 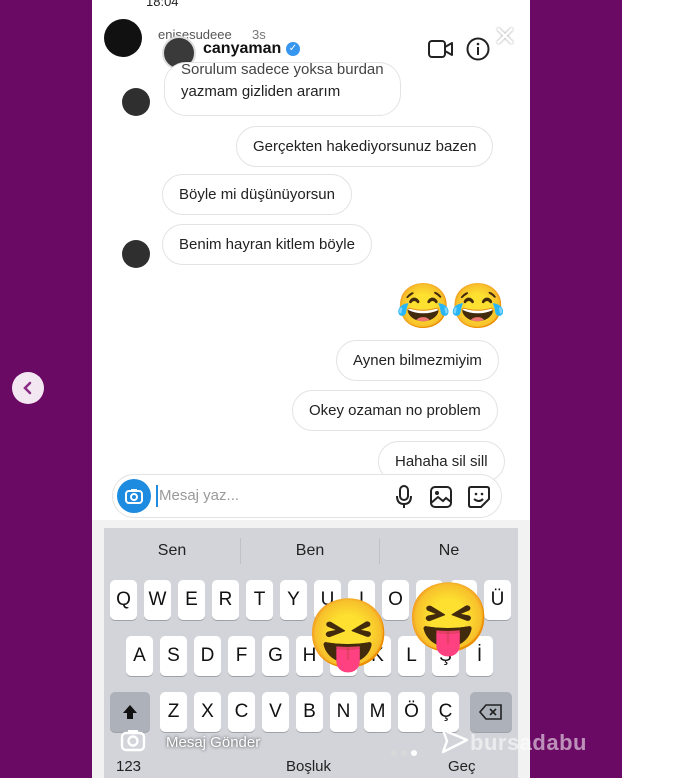 I want to click on camera-button, so click(x=134, y=496).